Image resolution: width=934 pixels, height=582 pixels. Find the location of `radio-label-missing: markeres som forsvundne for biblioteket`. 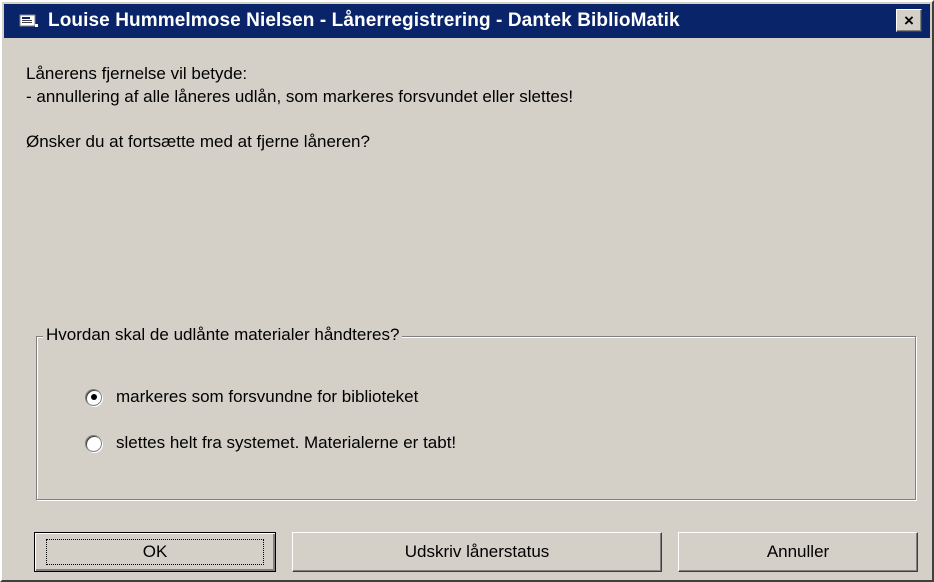

radio-label-missing: markeres som forsvundne for biblioteket is located at coordinates (267, 397).